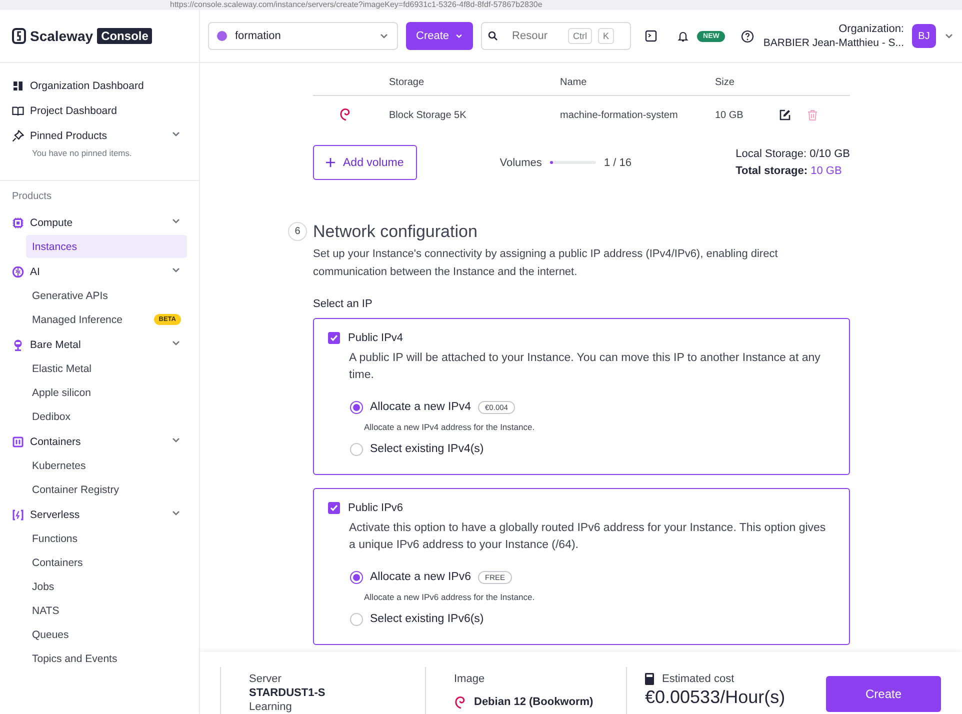 The width and height of the screenshot is (962, 714). What do you see at coordinates (106, 489) in the screenshot?
I see `sidebar-subitem: Container Registry` at bounding box center [106, 489].